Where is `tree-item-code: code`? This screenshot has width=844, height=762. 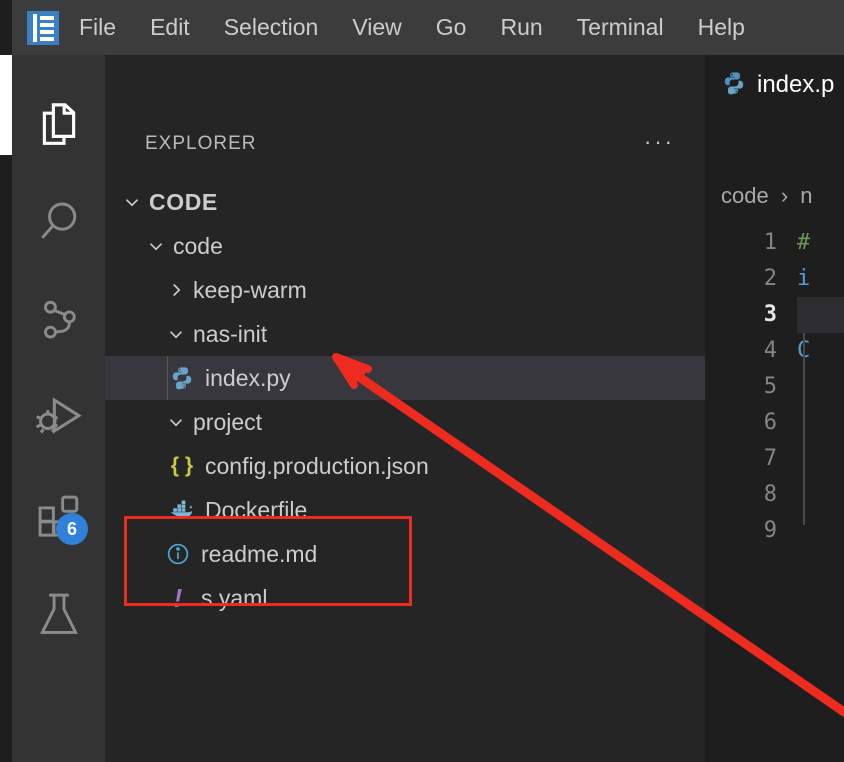
tree-item-code: code is located at coordinates (405, 246).